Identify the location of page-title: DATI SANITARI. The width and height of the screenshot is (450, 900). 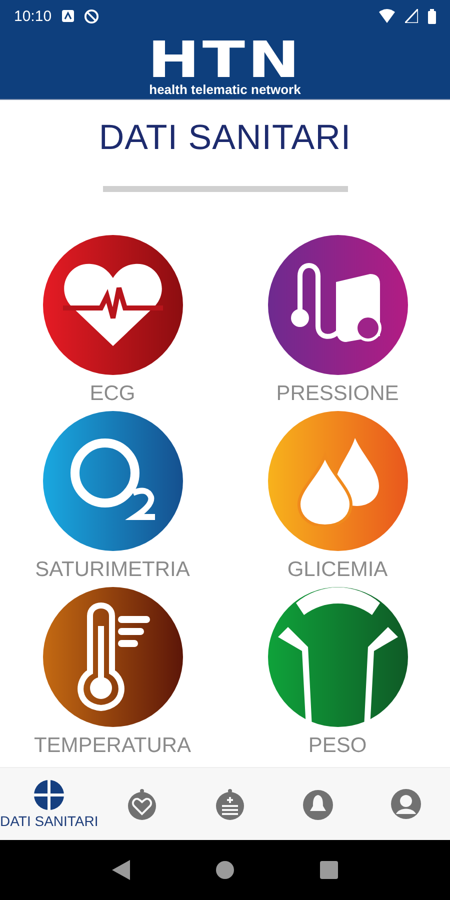
(225, 138).